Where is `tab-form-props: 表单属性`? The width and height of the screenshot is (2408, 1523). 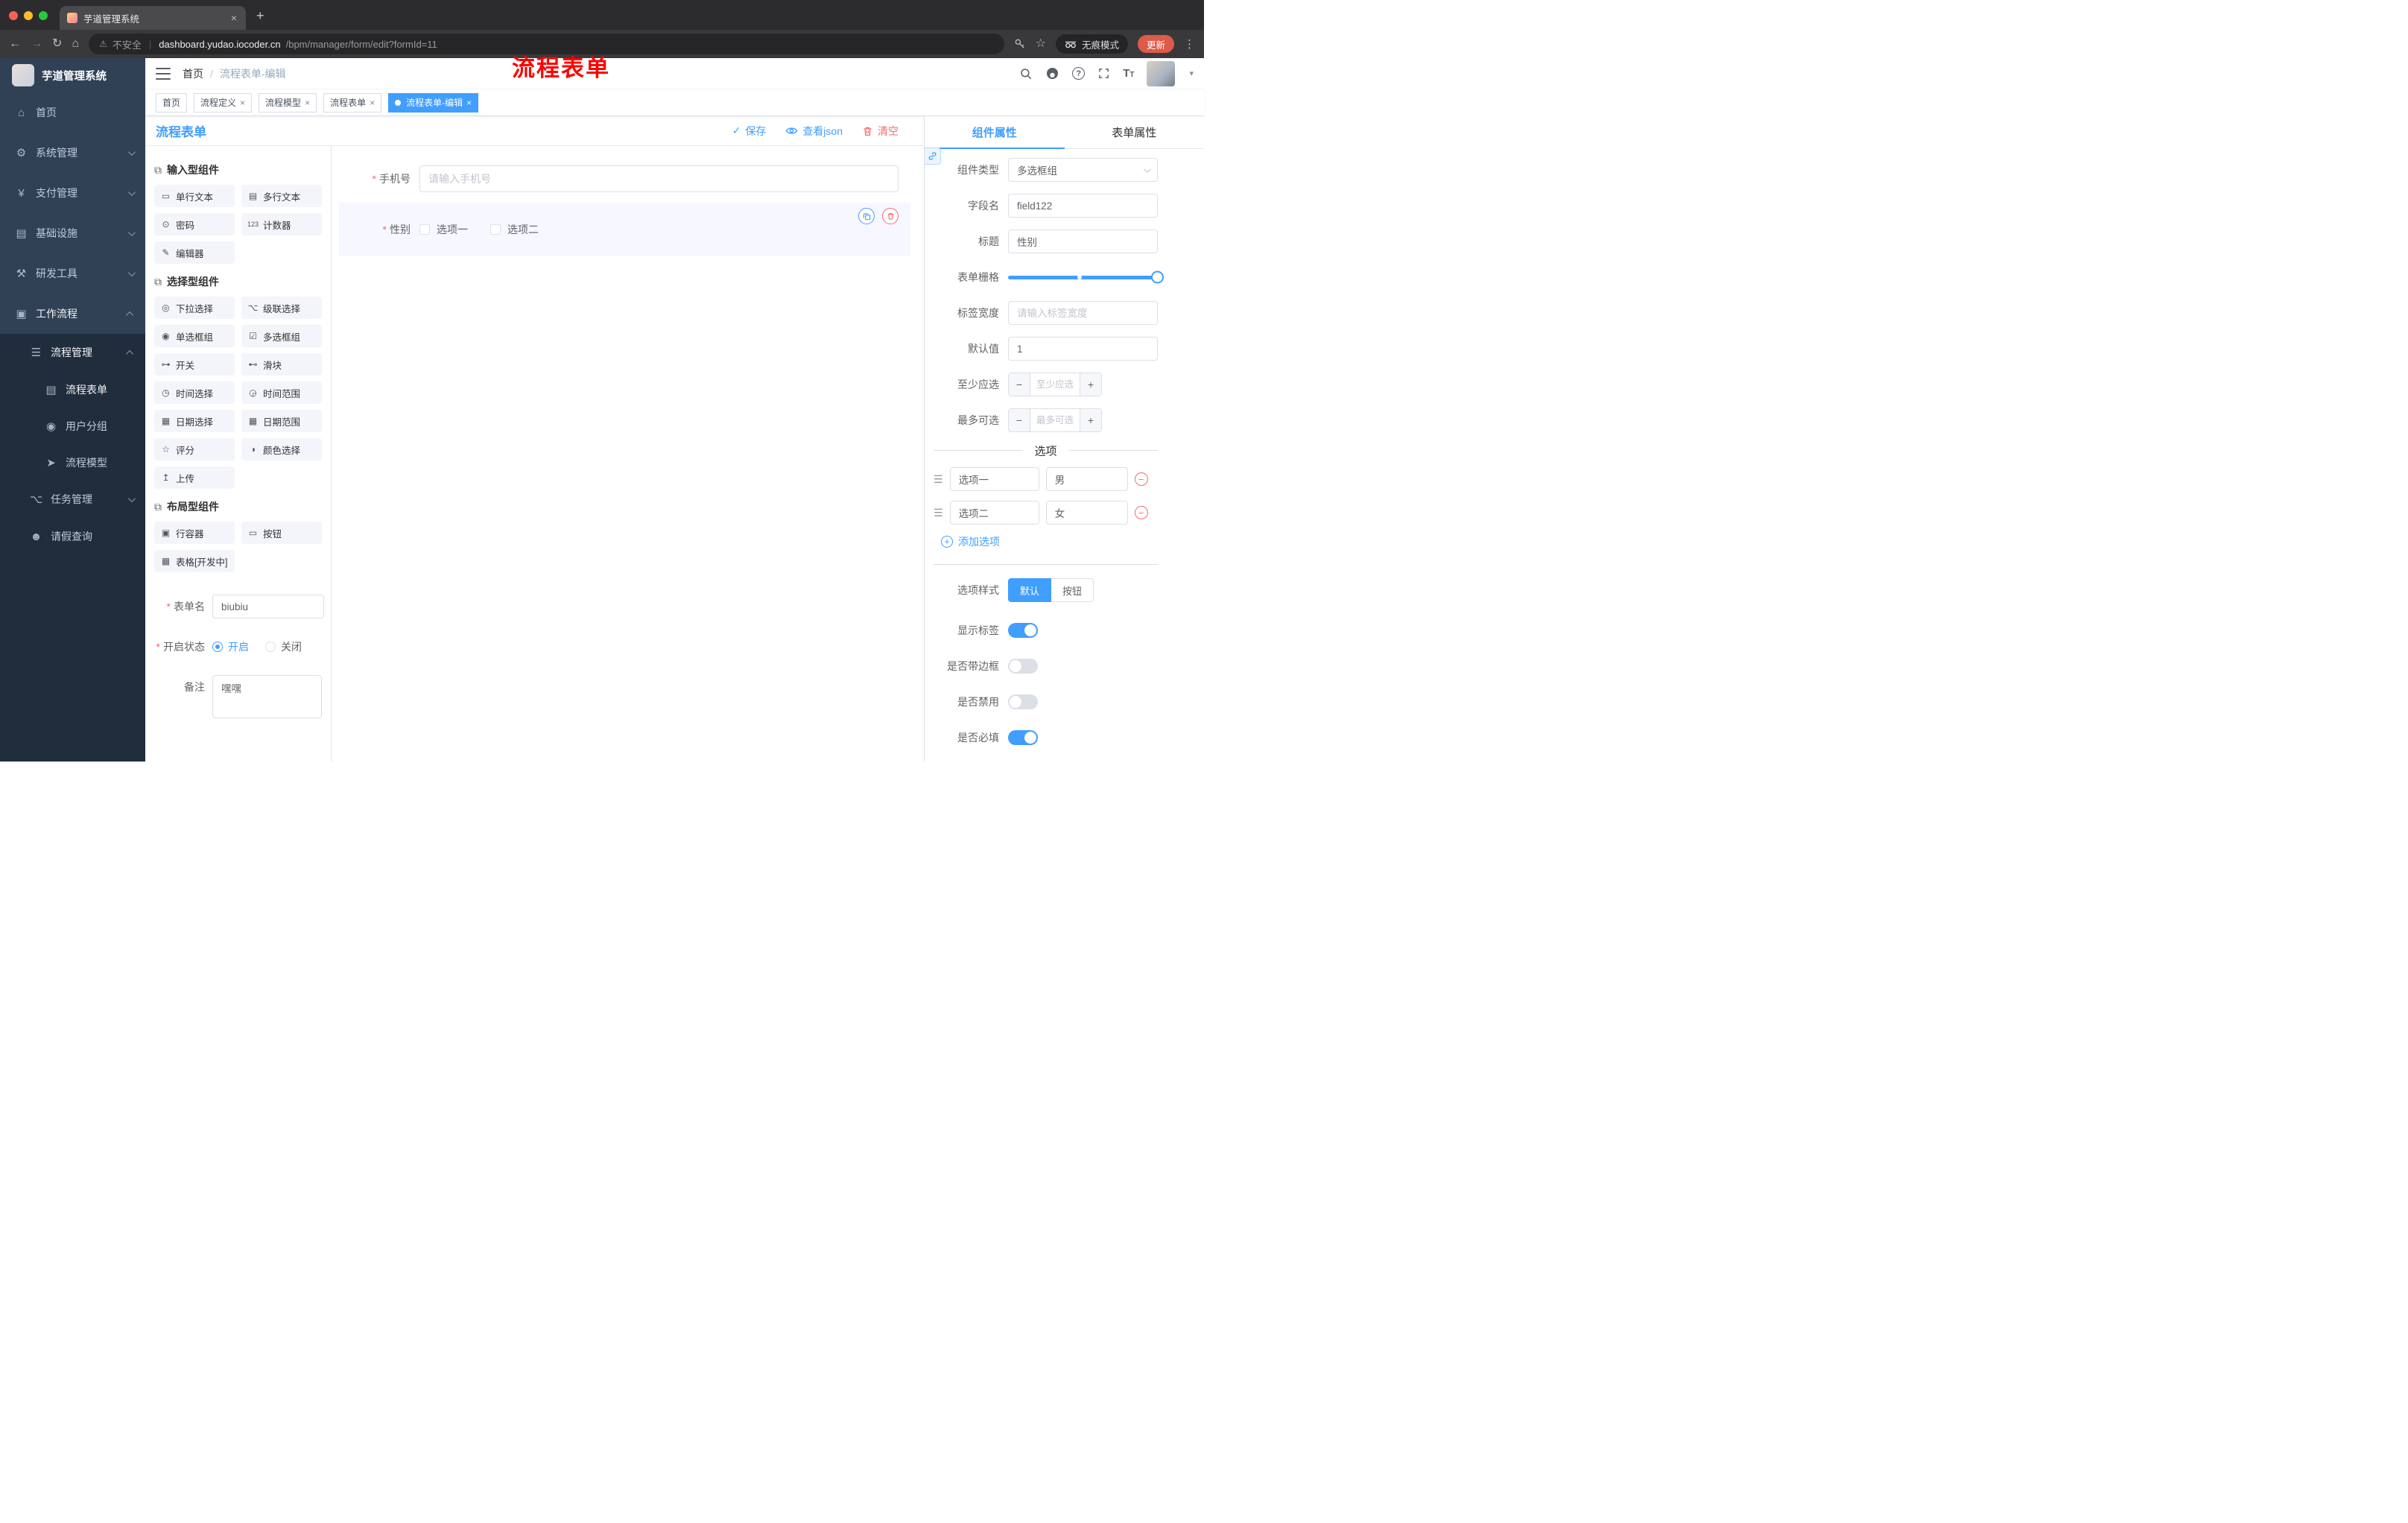 tab-form-props: 表单属性 is located at coordinates (1135, 132).